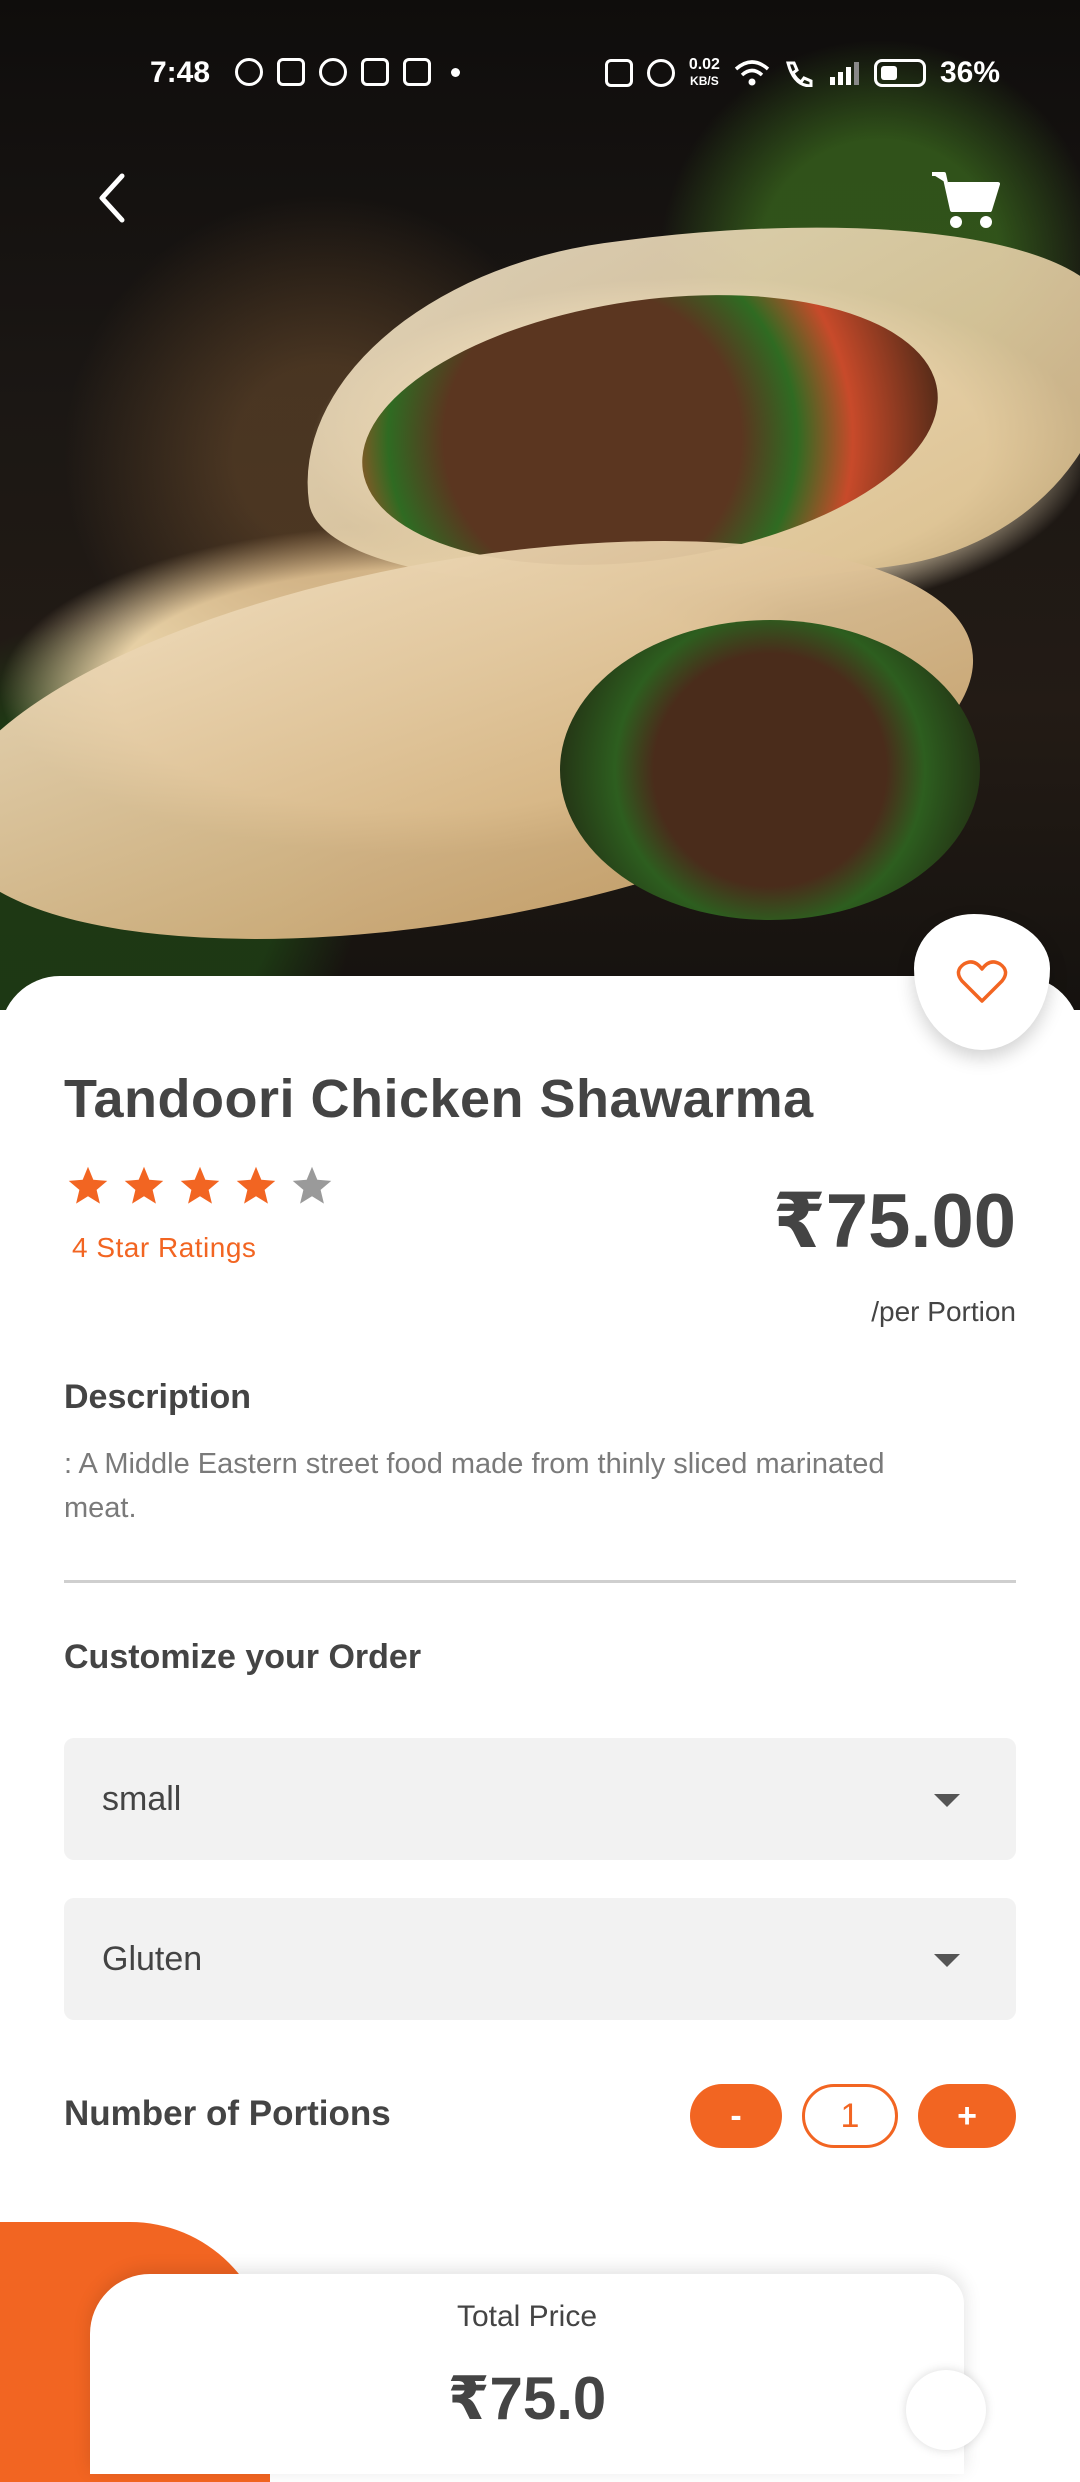 The width and height of the screenshot is (1080, 2482). I want to click on chat-bubble-icon, so click(249, 72).